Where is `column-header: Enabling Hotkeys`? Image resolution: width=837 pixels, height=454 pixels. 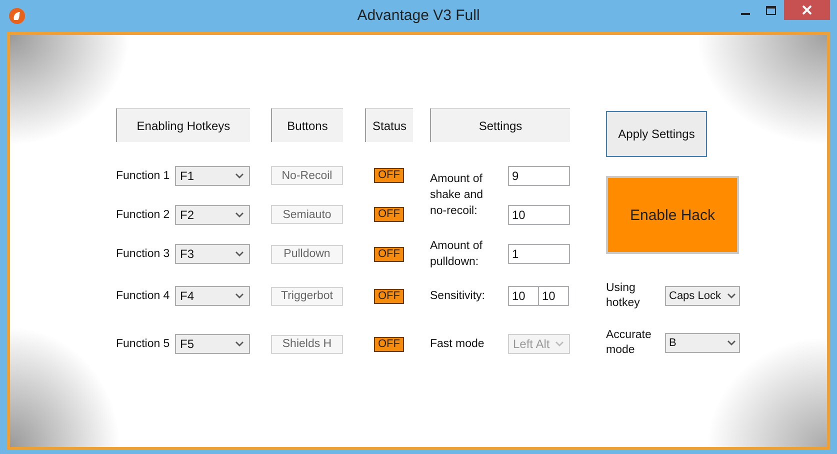
column-header: Enabling Hotkeys is located at coordinates (183, 125).